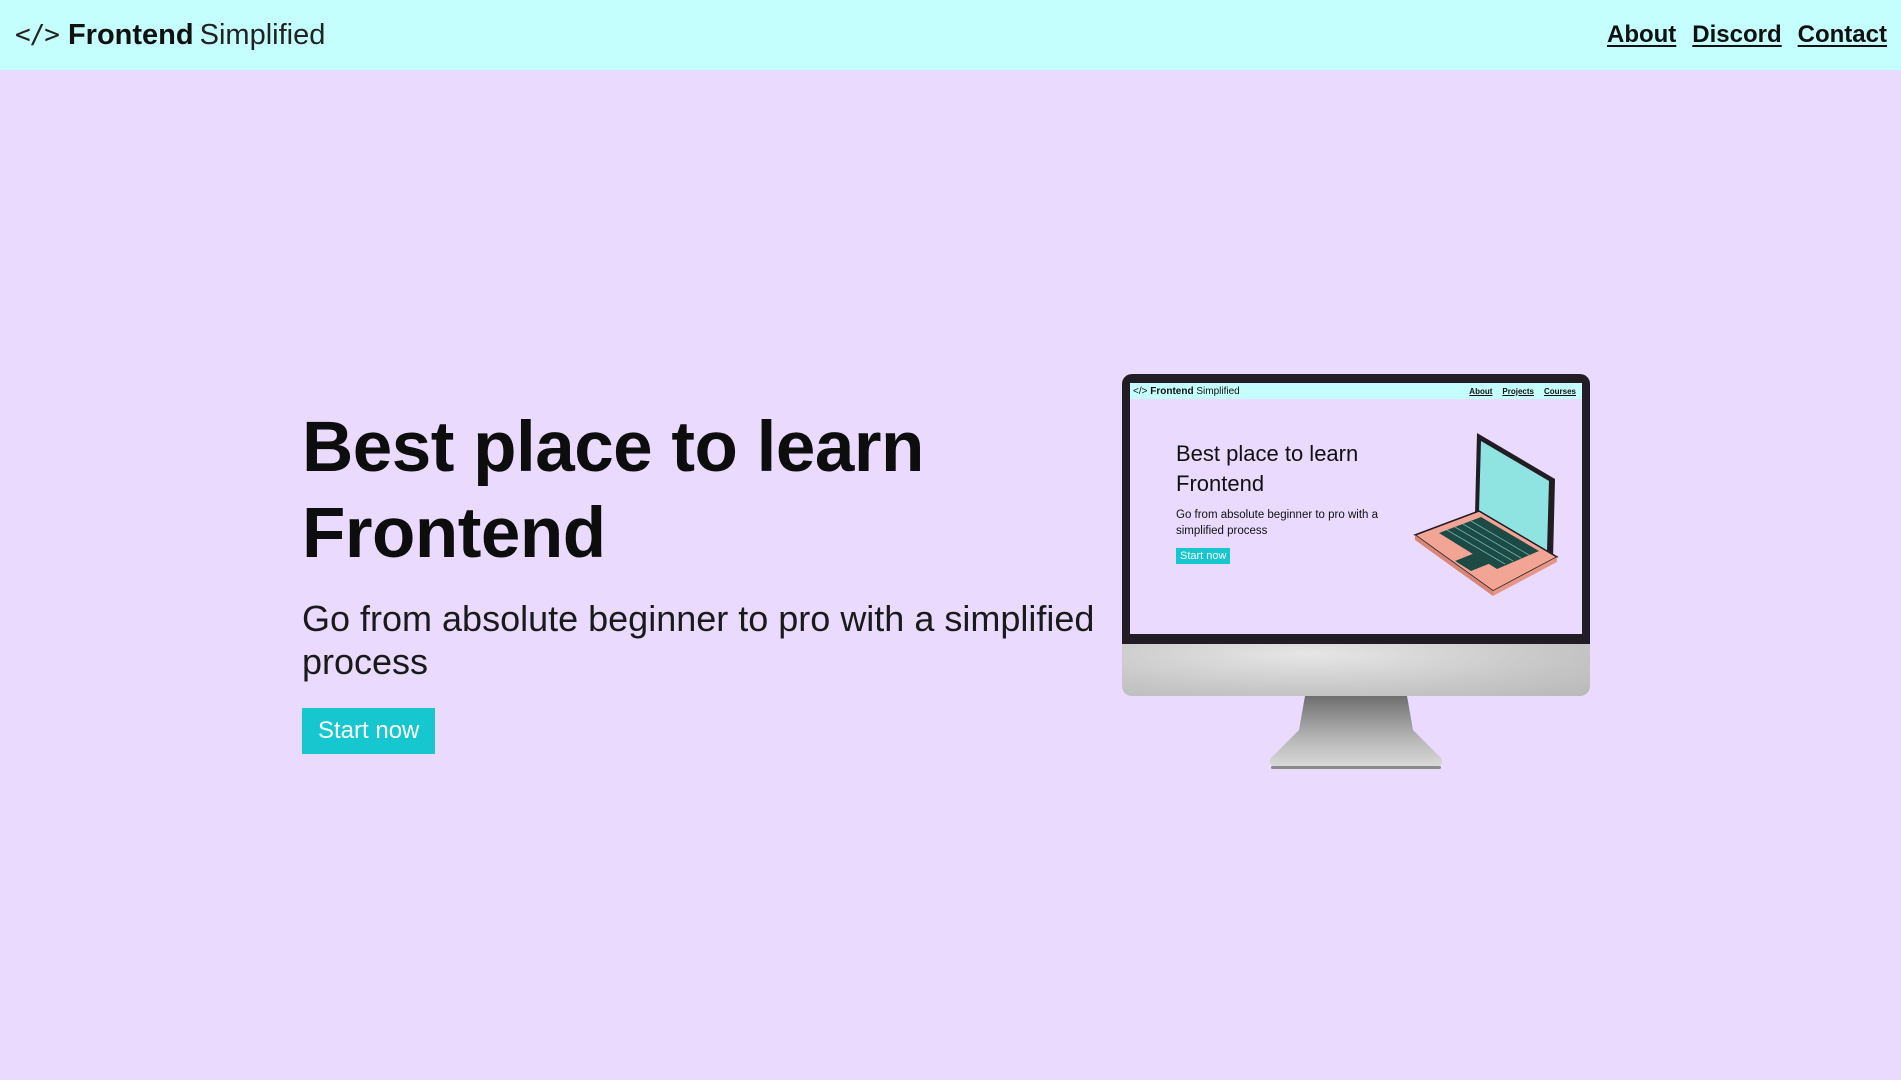 The width and height of the screenshot is (1901, 1080). What do you see at coordinates (196, 35) in the screenshot?
I see `brand-name: Frontend Simplified` at bounding box center [196, 35].